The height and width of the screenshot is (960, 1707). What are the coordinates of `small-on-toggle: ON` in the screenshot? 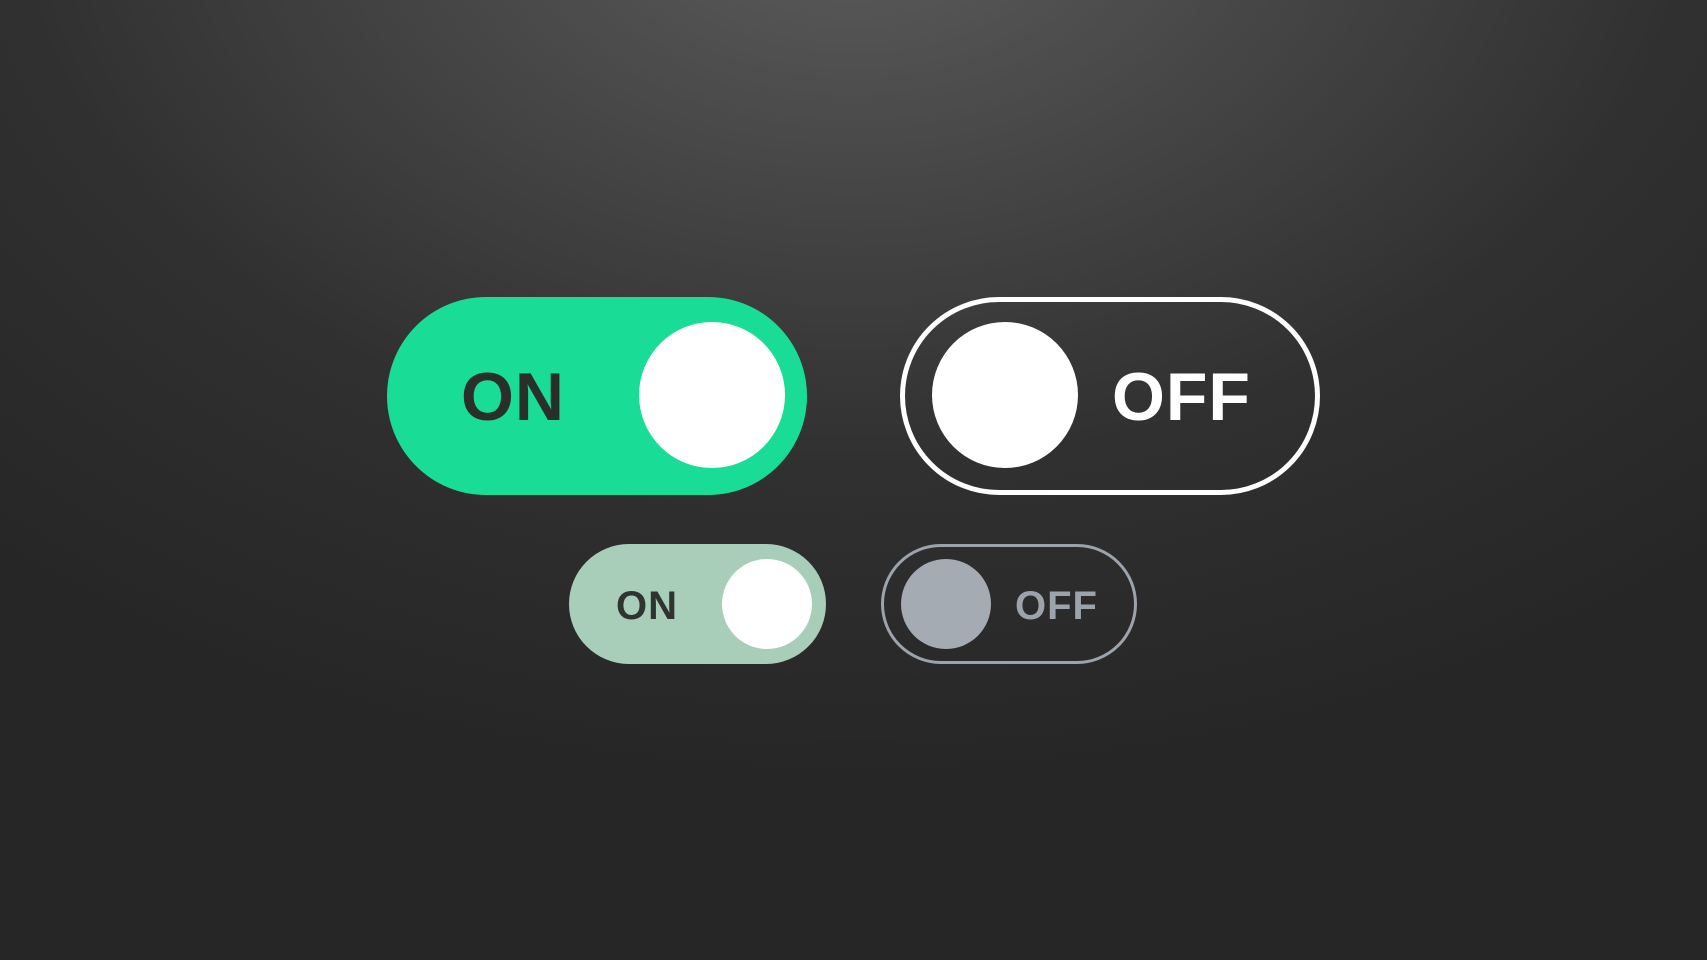 It's located at (697, 604).